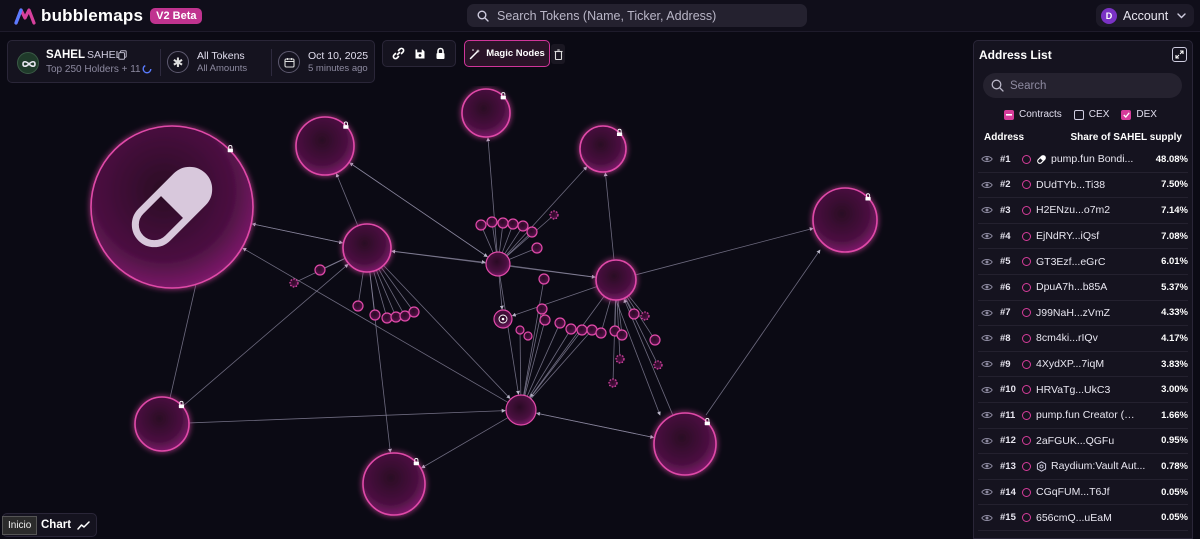 This screenshot has height=539, width=1200. Describe the element at coordinates (1174, 236) in the screenshot. I see `address-share: 7.08%` at that location.